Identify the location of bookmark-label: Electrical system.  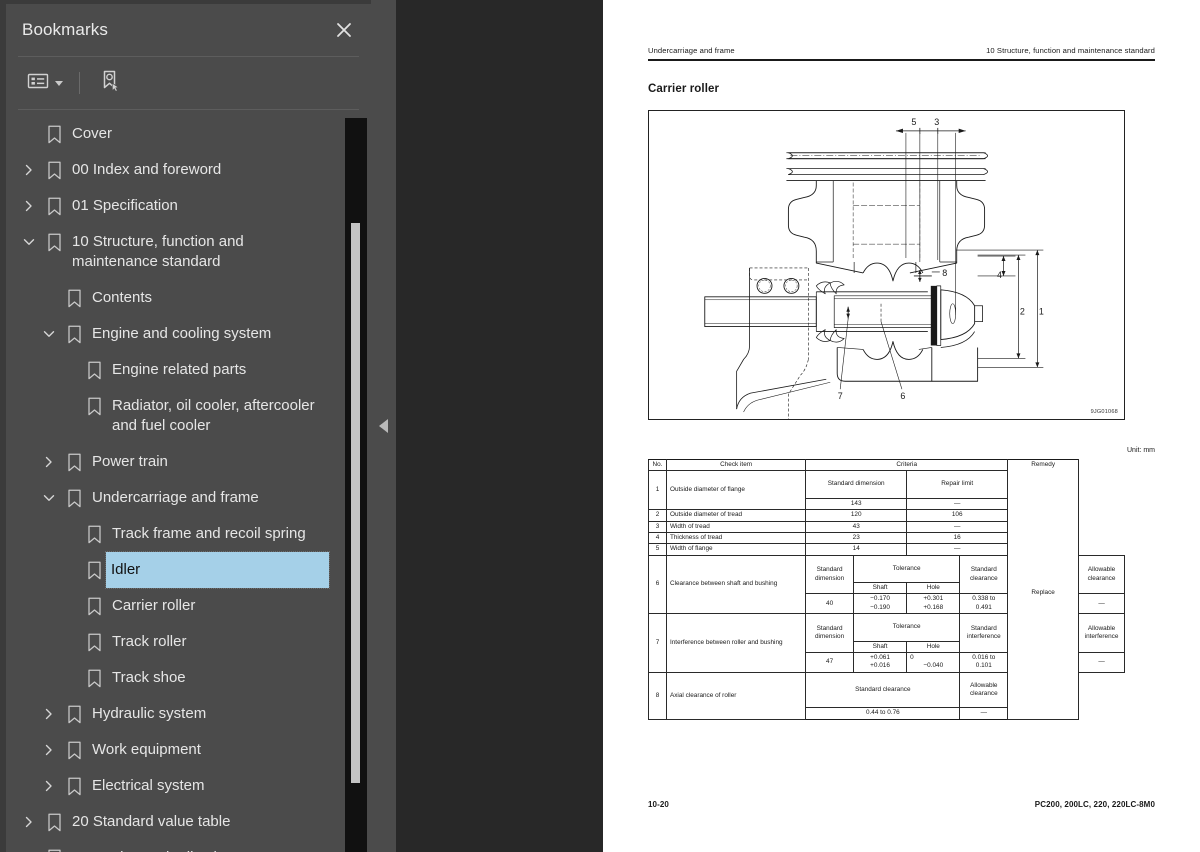
(148, 785).